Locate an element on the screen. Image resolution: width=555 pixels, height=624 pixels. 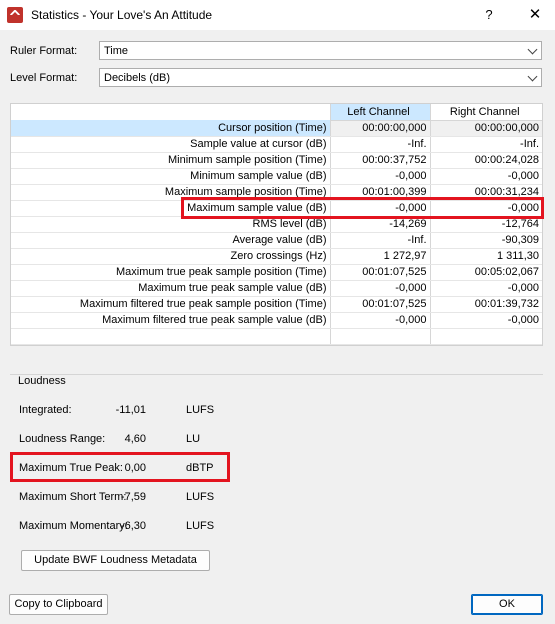
loudness-range-value: 4,60 is located at coordinates (135, 439).